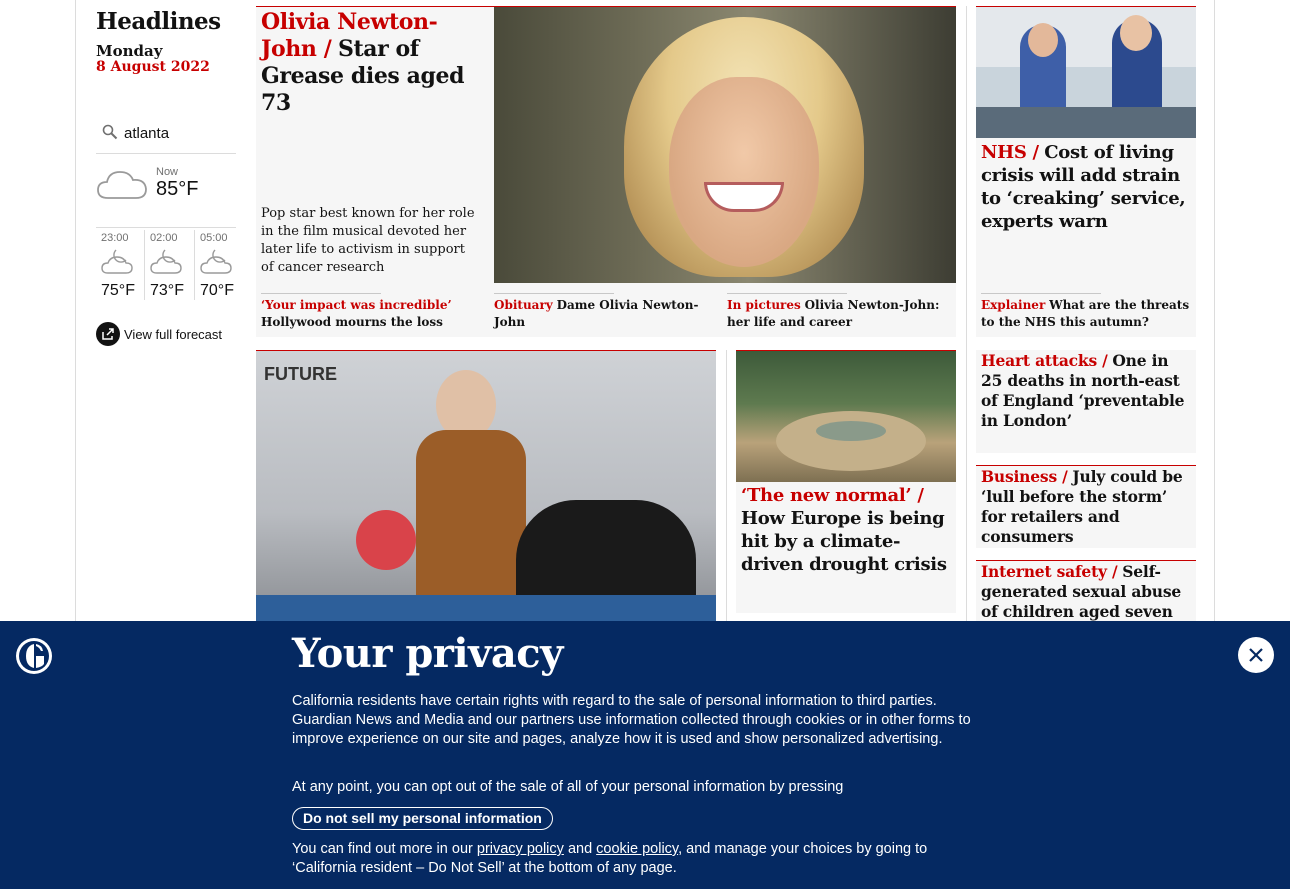 Image resolution: width=1290 pixels, height=889 pixels. Describe the element at coordinates (427, 653) in the screenshot. I see `privacy-title: Your privacy` at that location.